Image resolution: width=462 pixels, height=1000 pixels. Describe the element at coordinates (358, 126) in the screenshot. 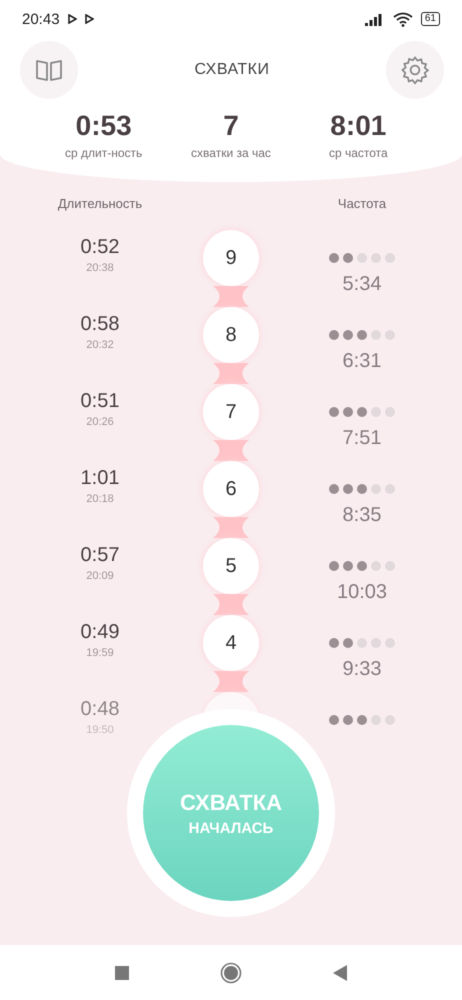

I see `stat-value: 8:01` at that location.